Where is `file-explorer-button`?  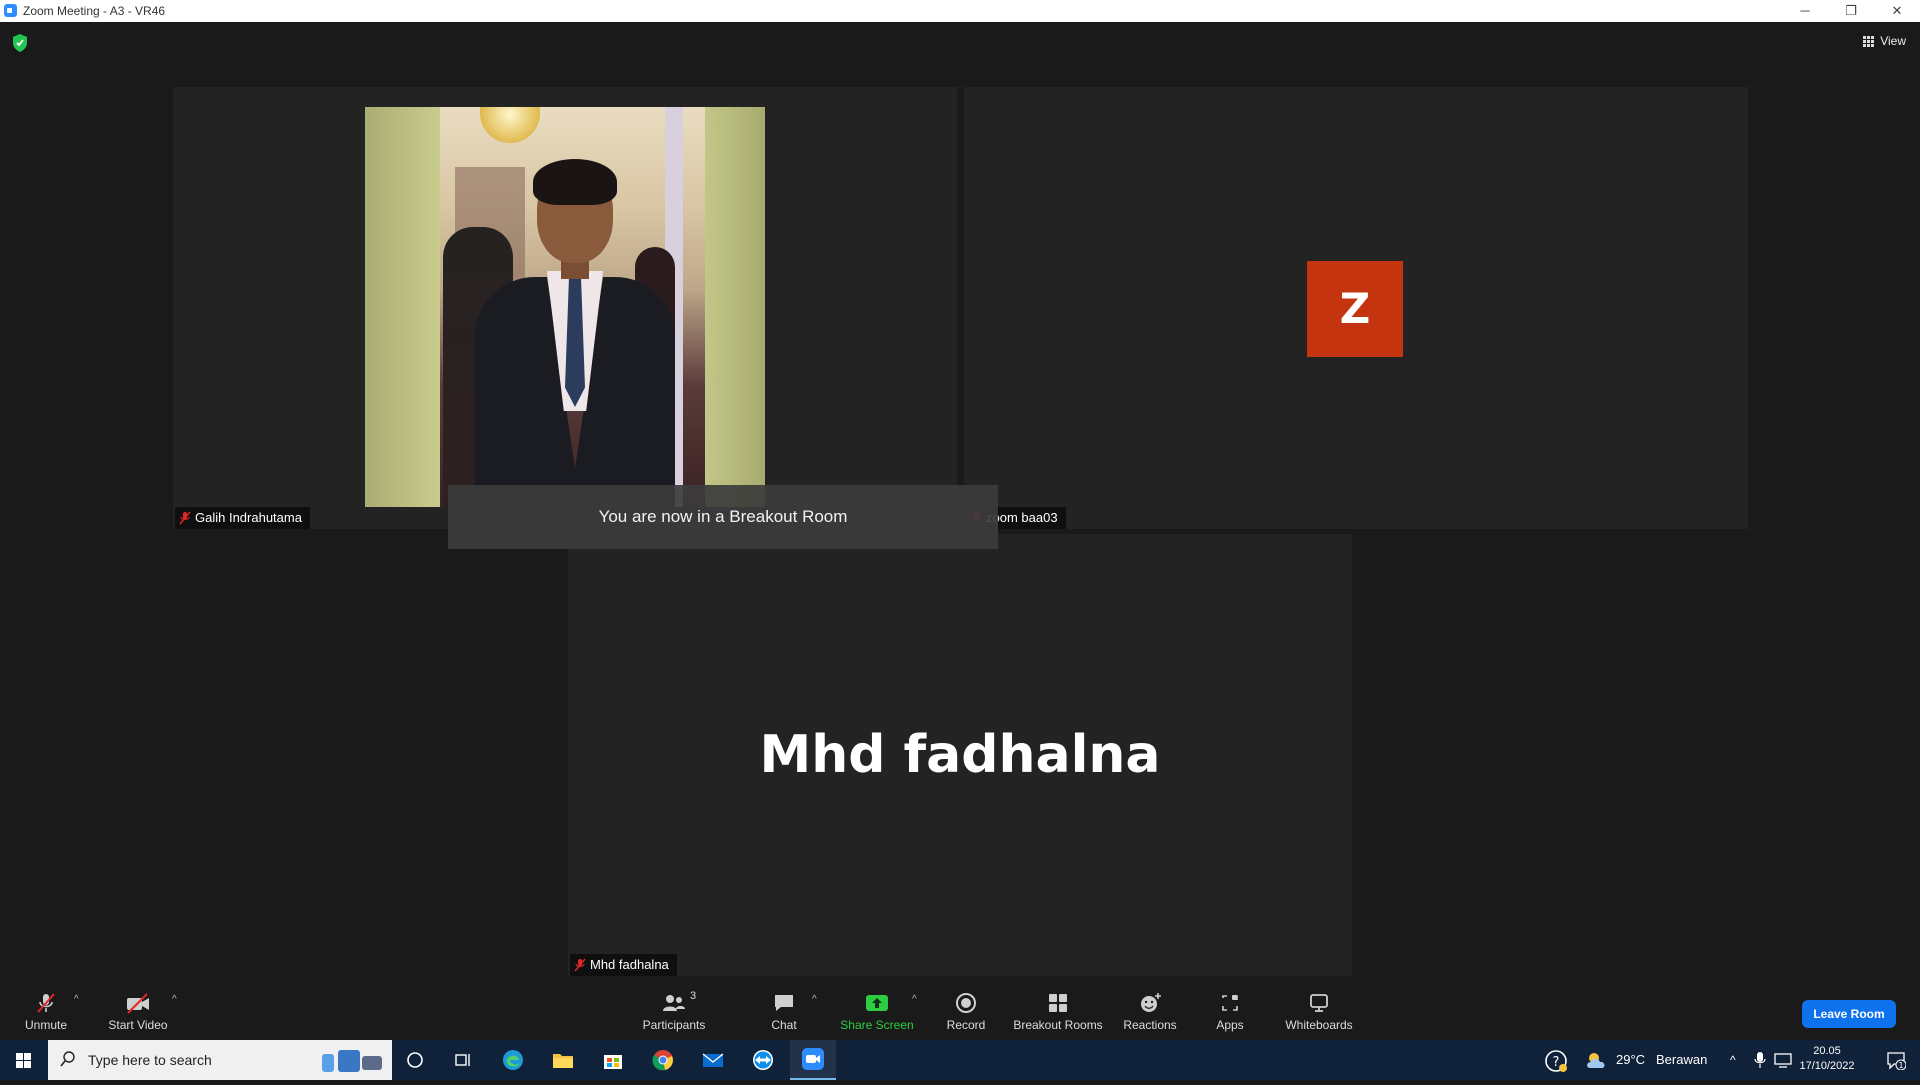
file-explorer-button is located at coordinates (563, 1060).